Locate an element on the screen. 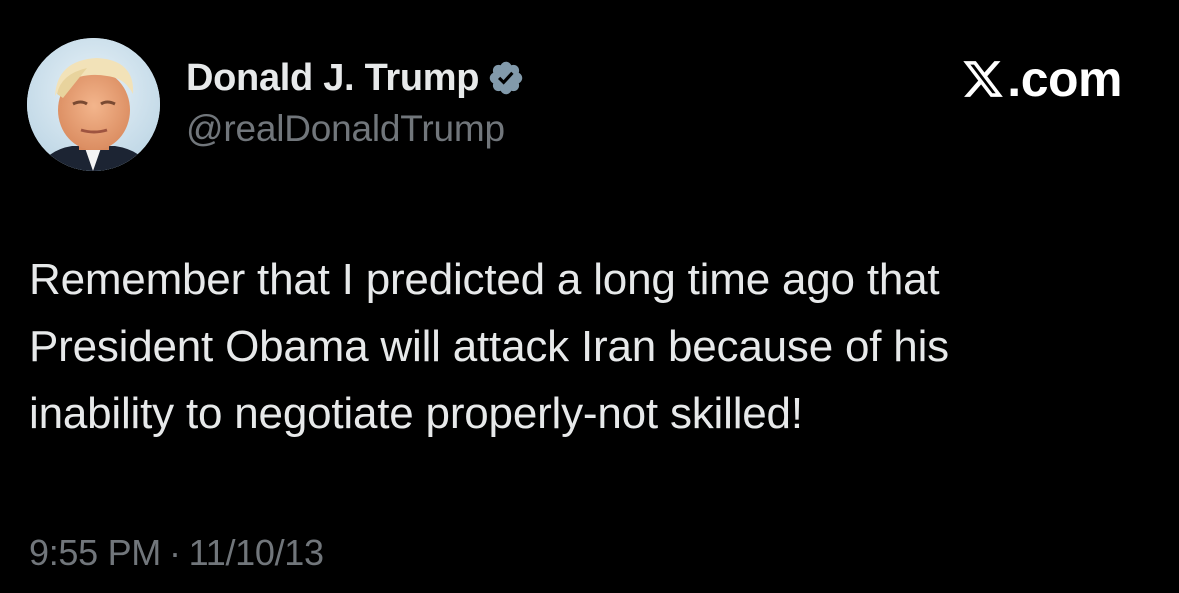 Image resolution: width=1179 pixels, height=593 pixels. avatar is located at coordinates (93, 104).